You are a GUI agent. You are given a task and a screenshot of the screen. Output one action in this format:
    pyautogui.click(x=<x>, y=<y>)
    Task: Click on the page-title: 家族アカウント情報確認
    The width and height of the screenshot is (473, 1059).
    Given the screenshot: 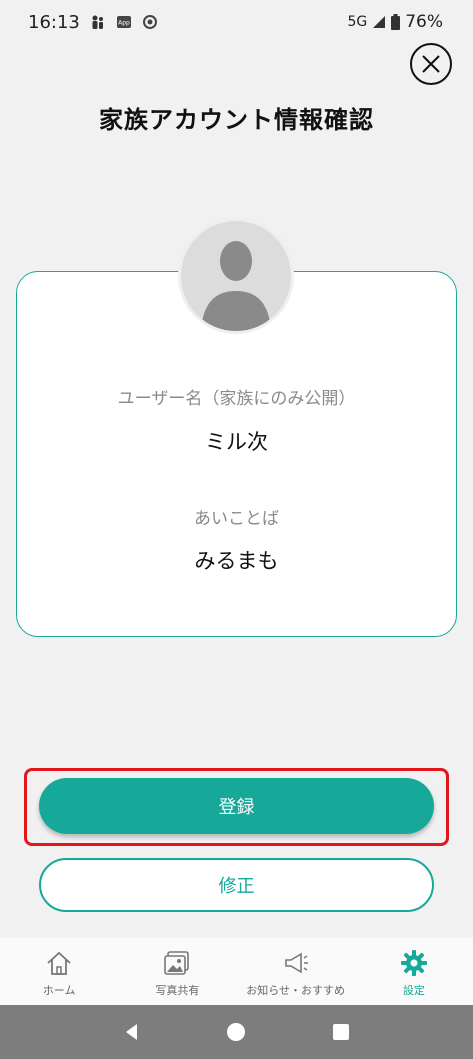 What is the action you would take?
    pyautogui.click(x=236, y=120)
    